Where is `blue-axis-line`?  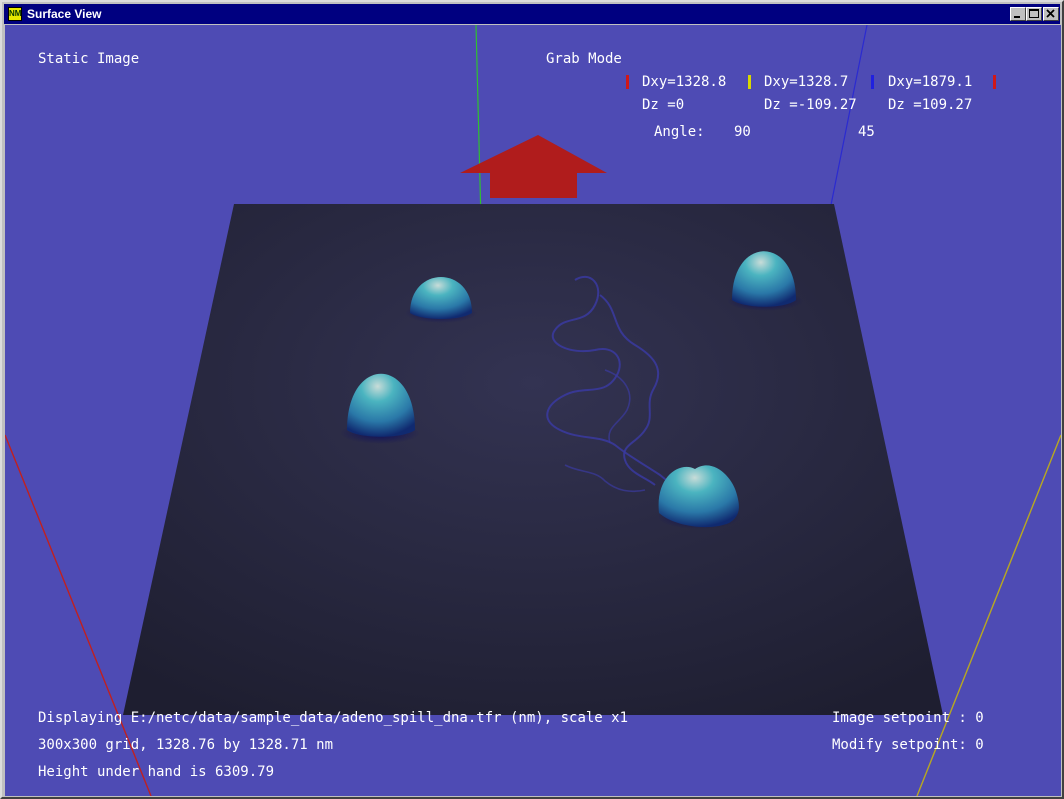 blue-axis-line is located at coordinates (849, 115).